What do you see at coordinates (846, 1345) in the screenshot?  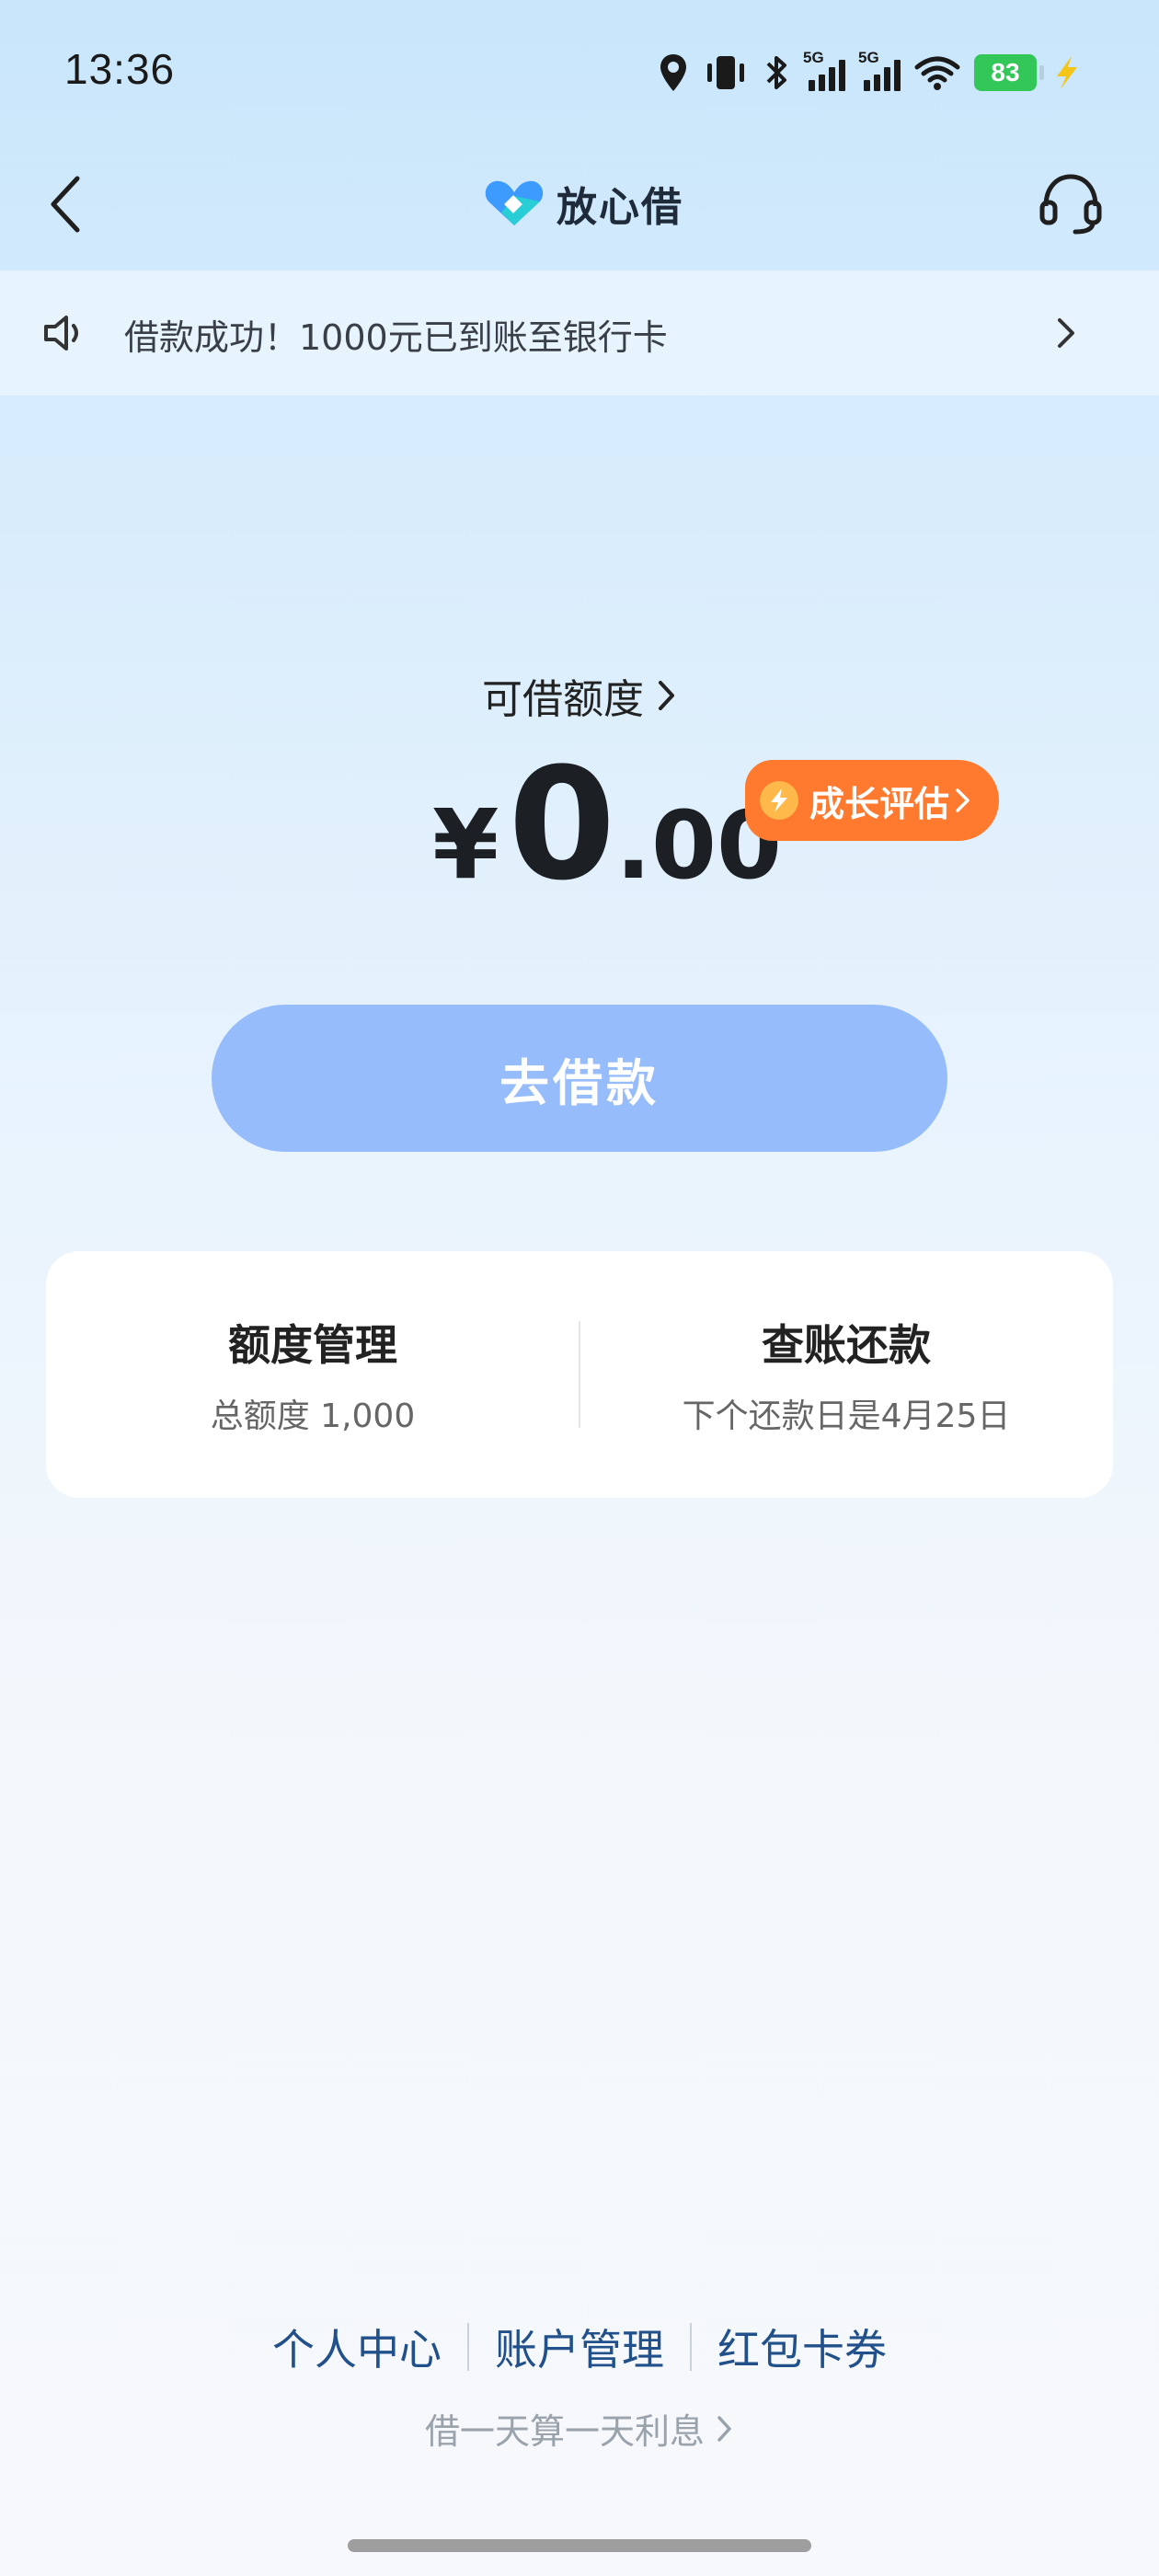 I see `bill-repayment-title: 查账还款` at bounding box center [846, 1345].